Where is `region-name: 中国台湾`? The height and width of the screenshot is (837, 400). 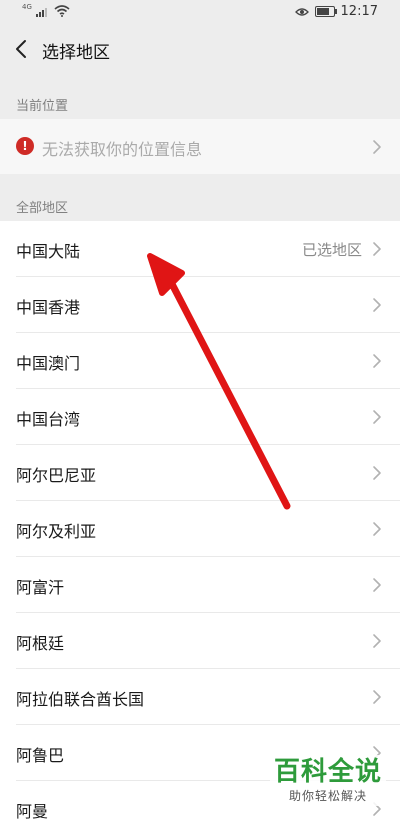
region-name: 中国台湾 is located at coordinates (48, 419).